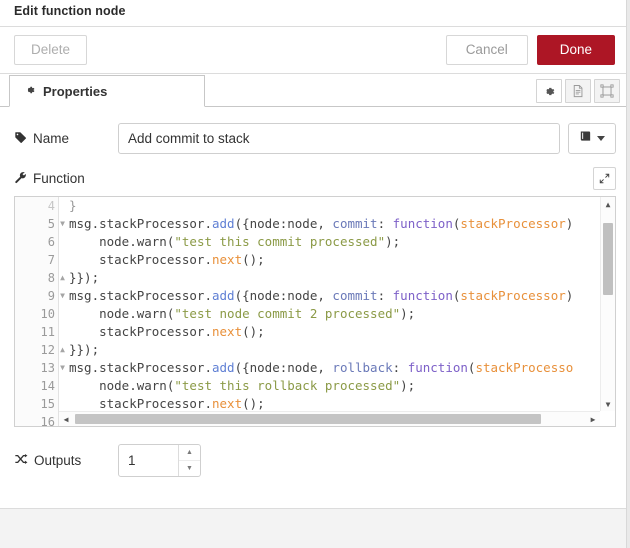  Describe the element at coordinates (315, 460) in the screenshot. I see `outputs-row: Outputs ▲ ▼` at that location.